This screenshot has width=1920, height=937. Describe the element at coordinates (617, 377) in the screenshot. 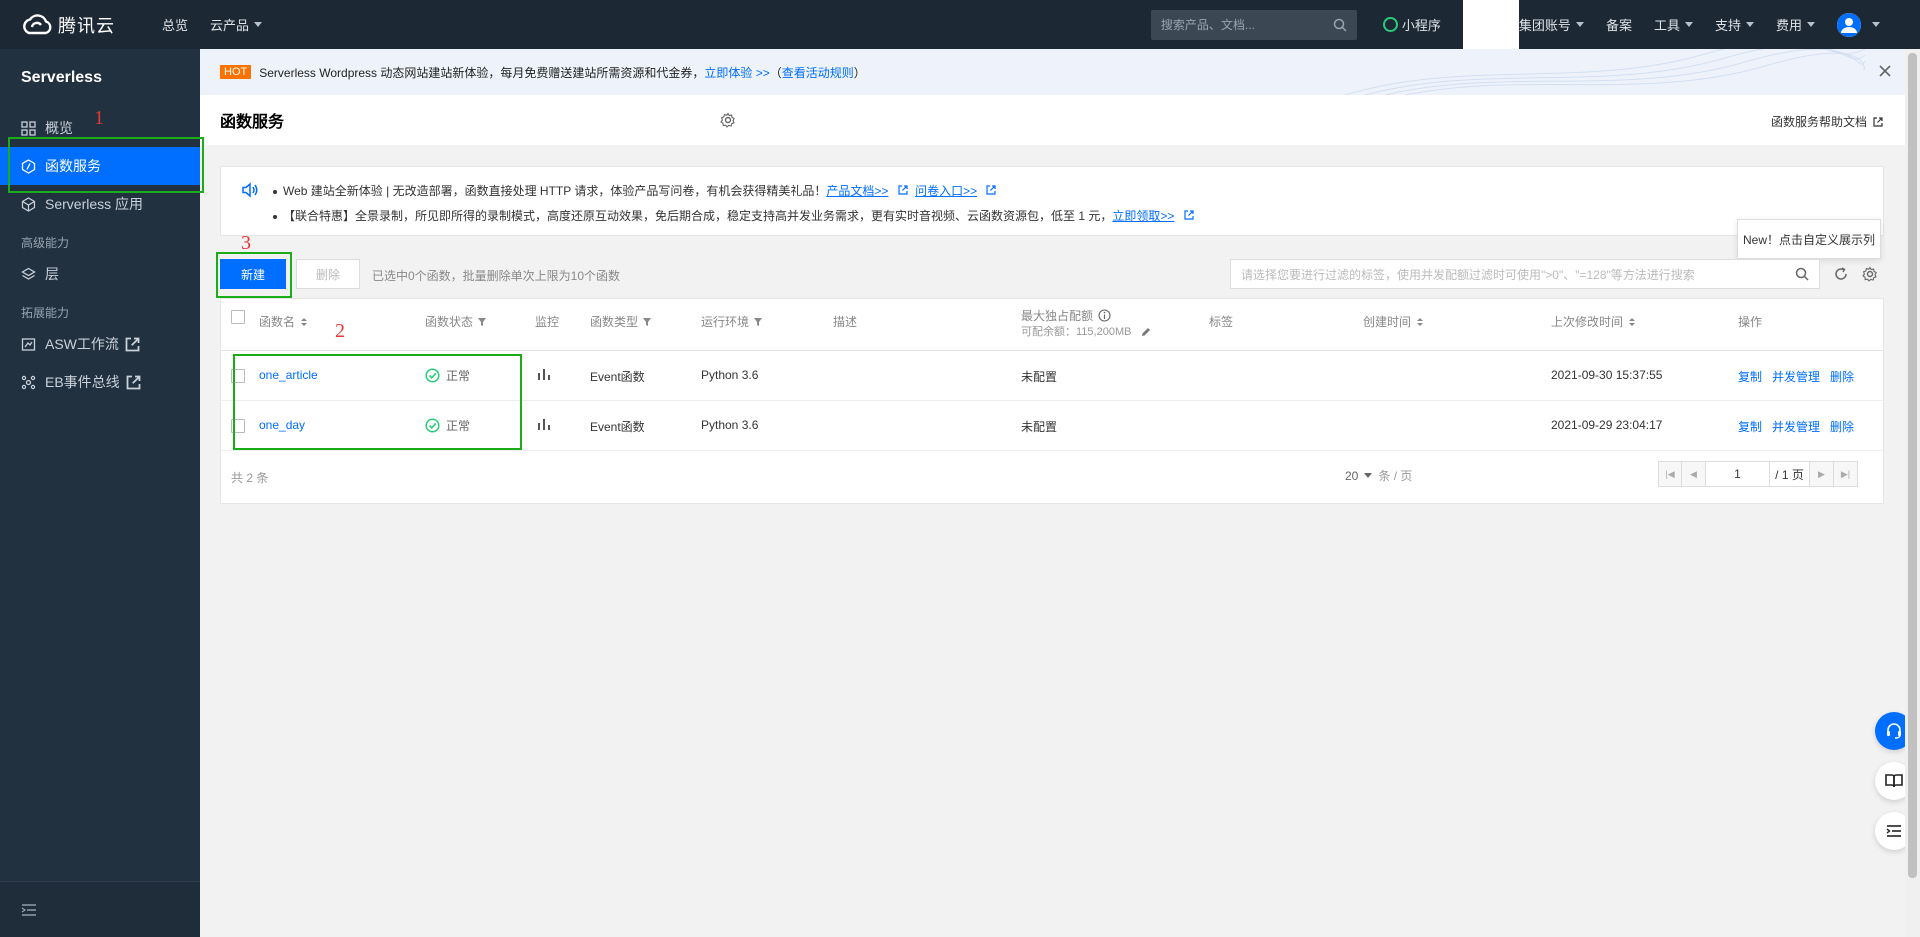

I see `function-type: Event函数` at that location.